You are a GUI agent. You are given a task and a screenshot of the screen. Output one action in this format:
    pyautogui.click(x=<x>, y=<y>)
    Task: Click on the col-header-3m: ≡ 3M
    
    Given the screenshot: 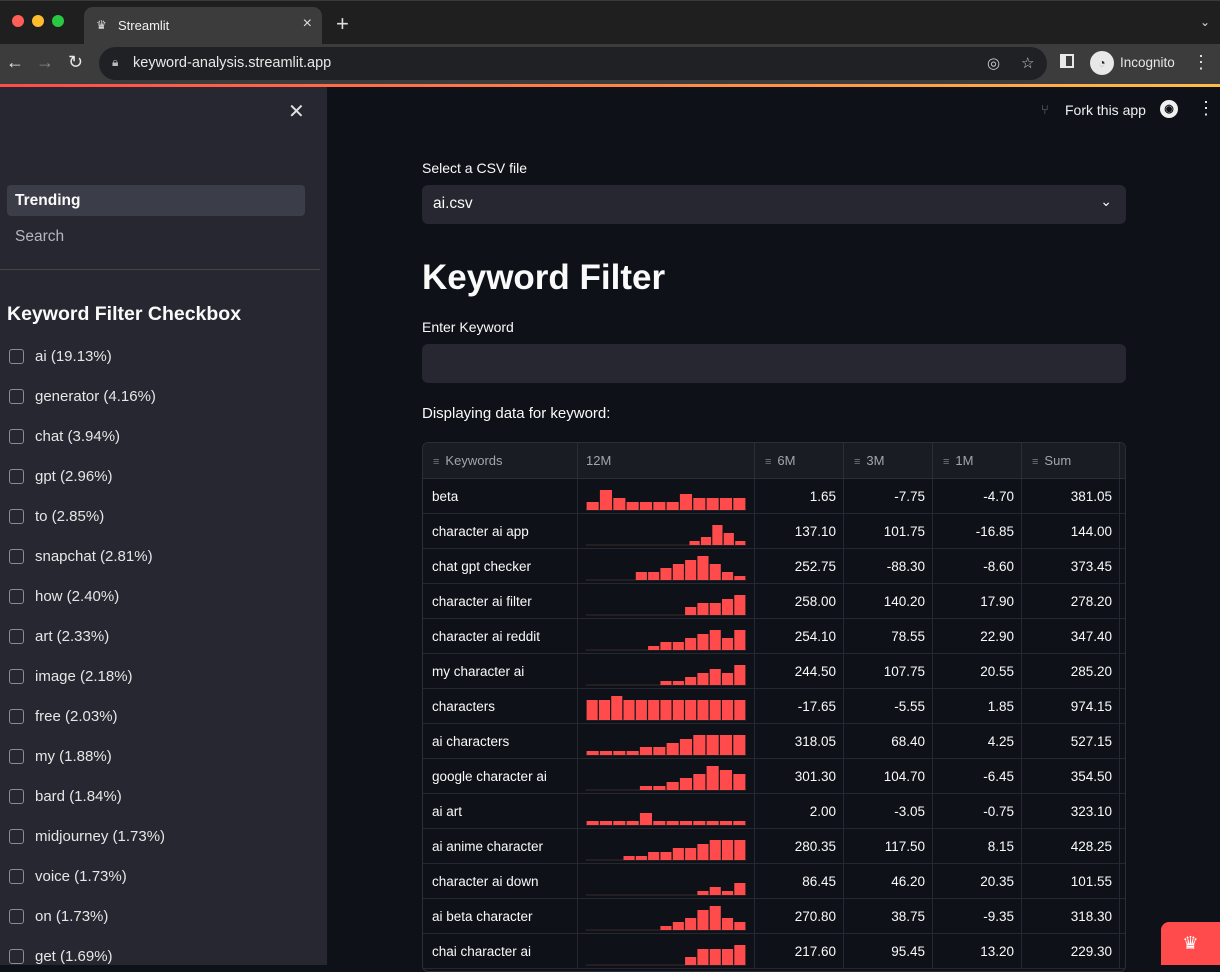 What is the action you would take?
    pyautogui.click(x=888, y=461)
    